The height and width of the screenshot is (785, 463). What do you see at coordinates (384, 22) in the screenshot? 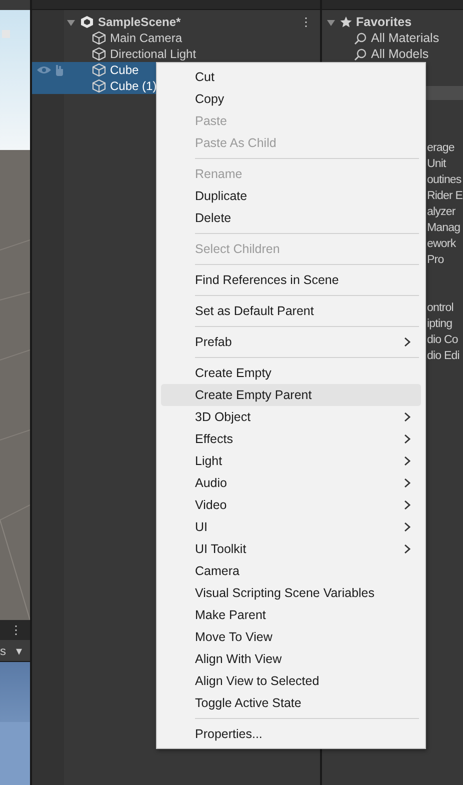
I see `favorites-label: Favorites` at bounding box center [384, 22].